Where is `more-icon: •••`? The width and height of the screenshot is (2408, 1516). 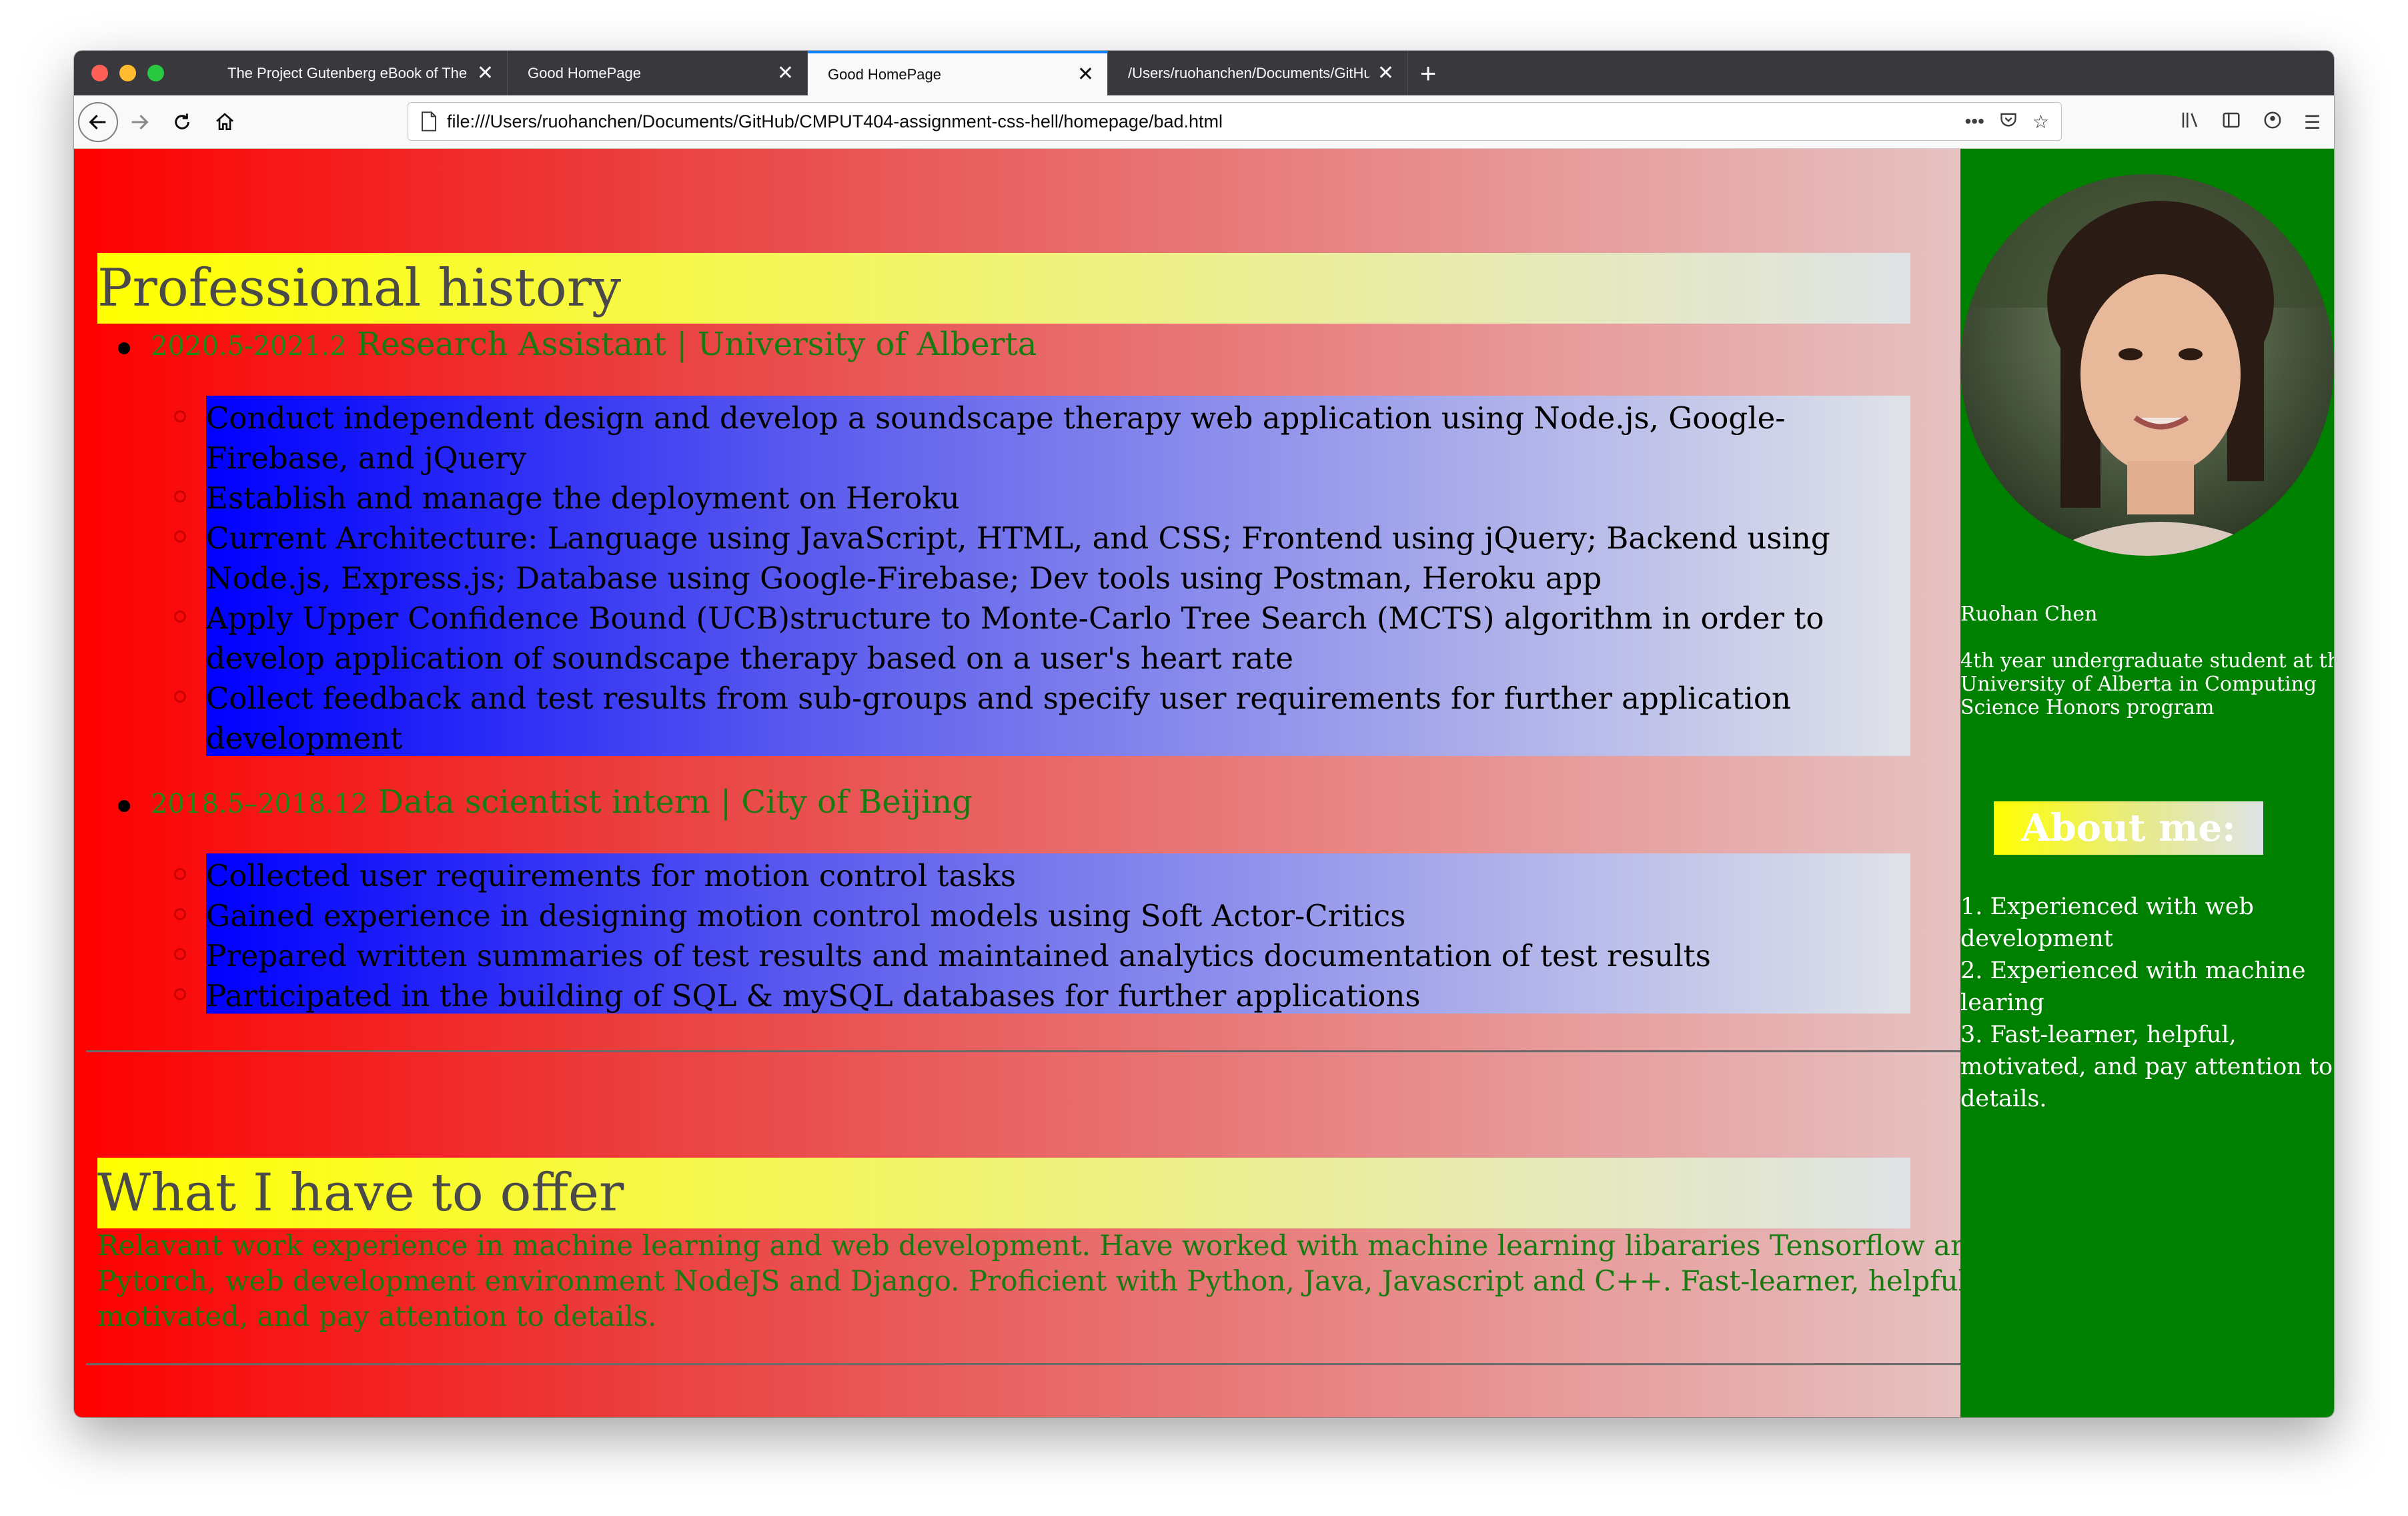
more-icon: ••• is located at coordinates (1974, 121).